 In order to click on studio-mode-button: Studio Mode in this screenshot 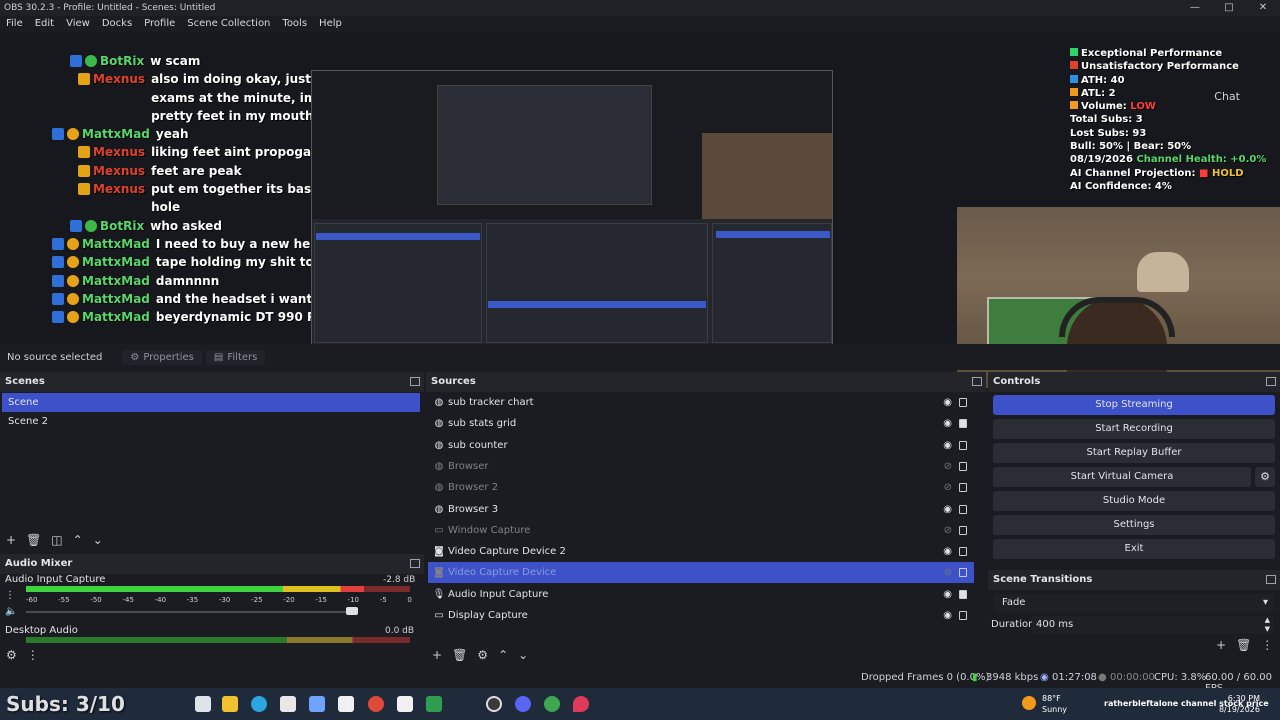, I will do `click(1134, 501)`.